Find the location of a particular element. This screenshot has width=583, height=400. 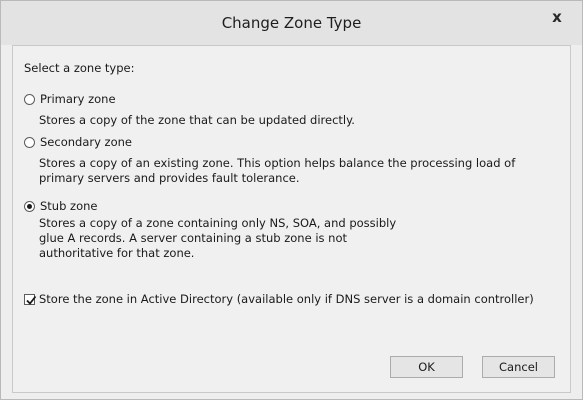

close-icon: x is located at coordinates (557, 17).